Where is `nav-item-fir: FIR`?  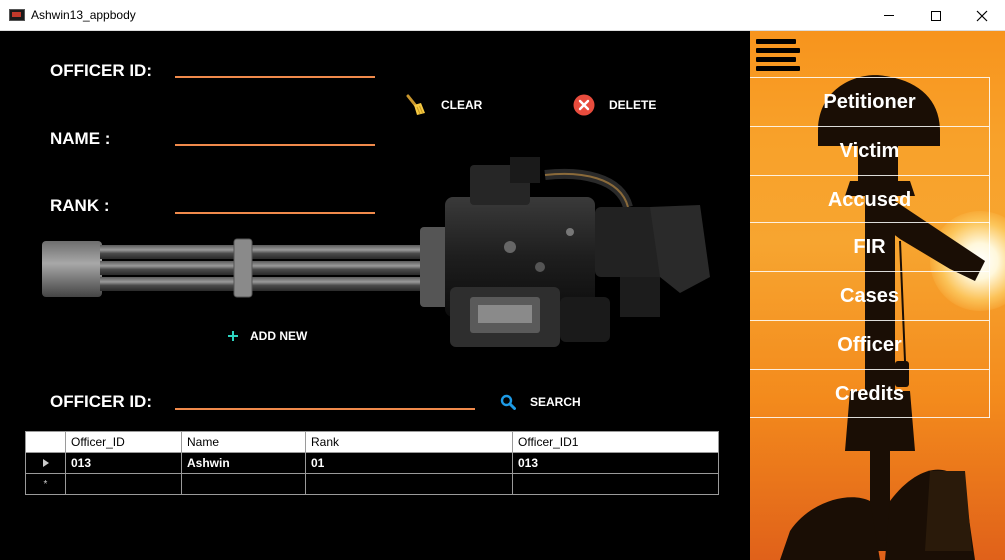 nav-item-fir: FIR is located at coordinates (870, 246).